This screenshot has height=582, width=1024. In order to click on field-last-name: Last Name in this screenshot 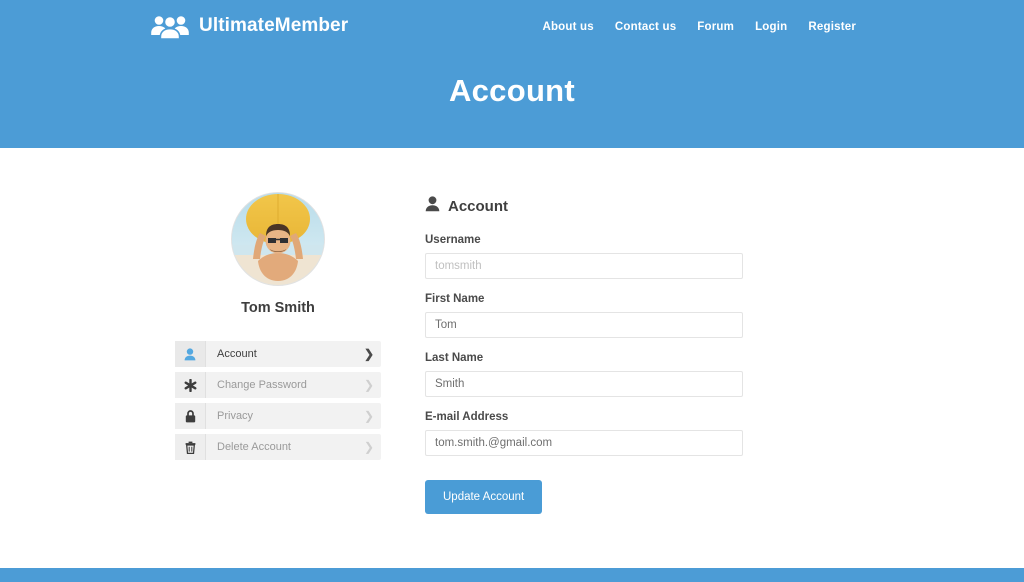, I will do `click(585, 374)`.